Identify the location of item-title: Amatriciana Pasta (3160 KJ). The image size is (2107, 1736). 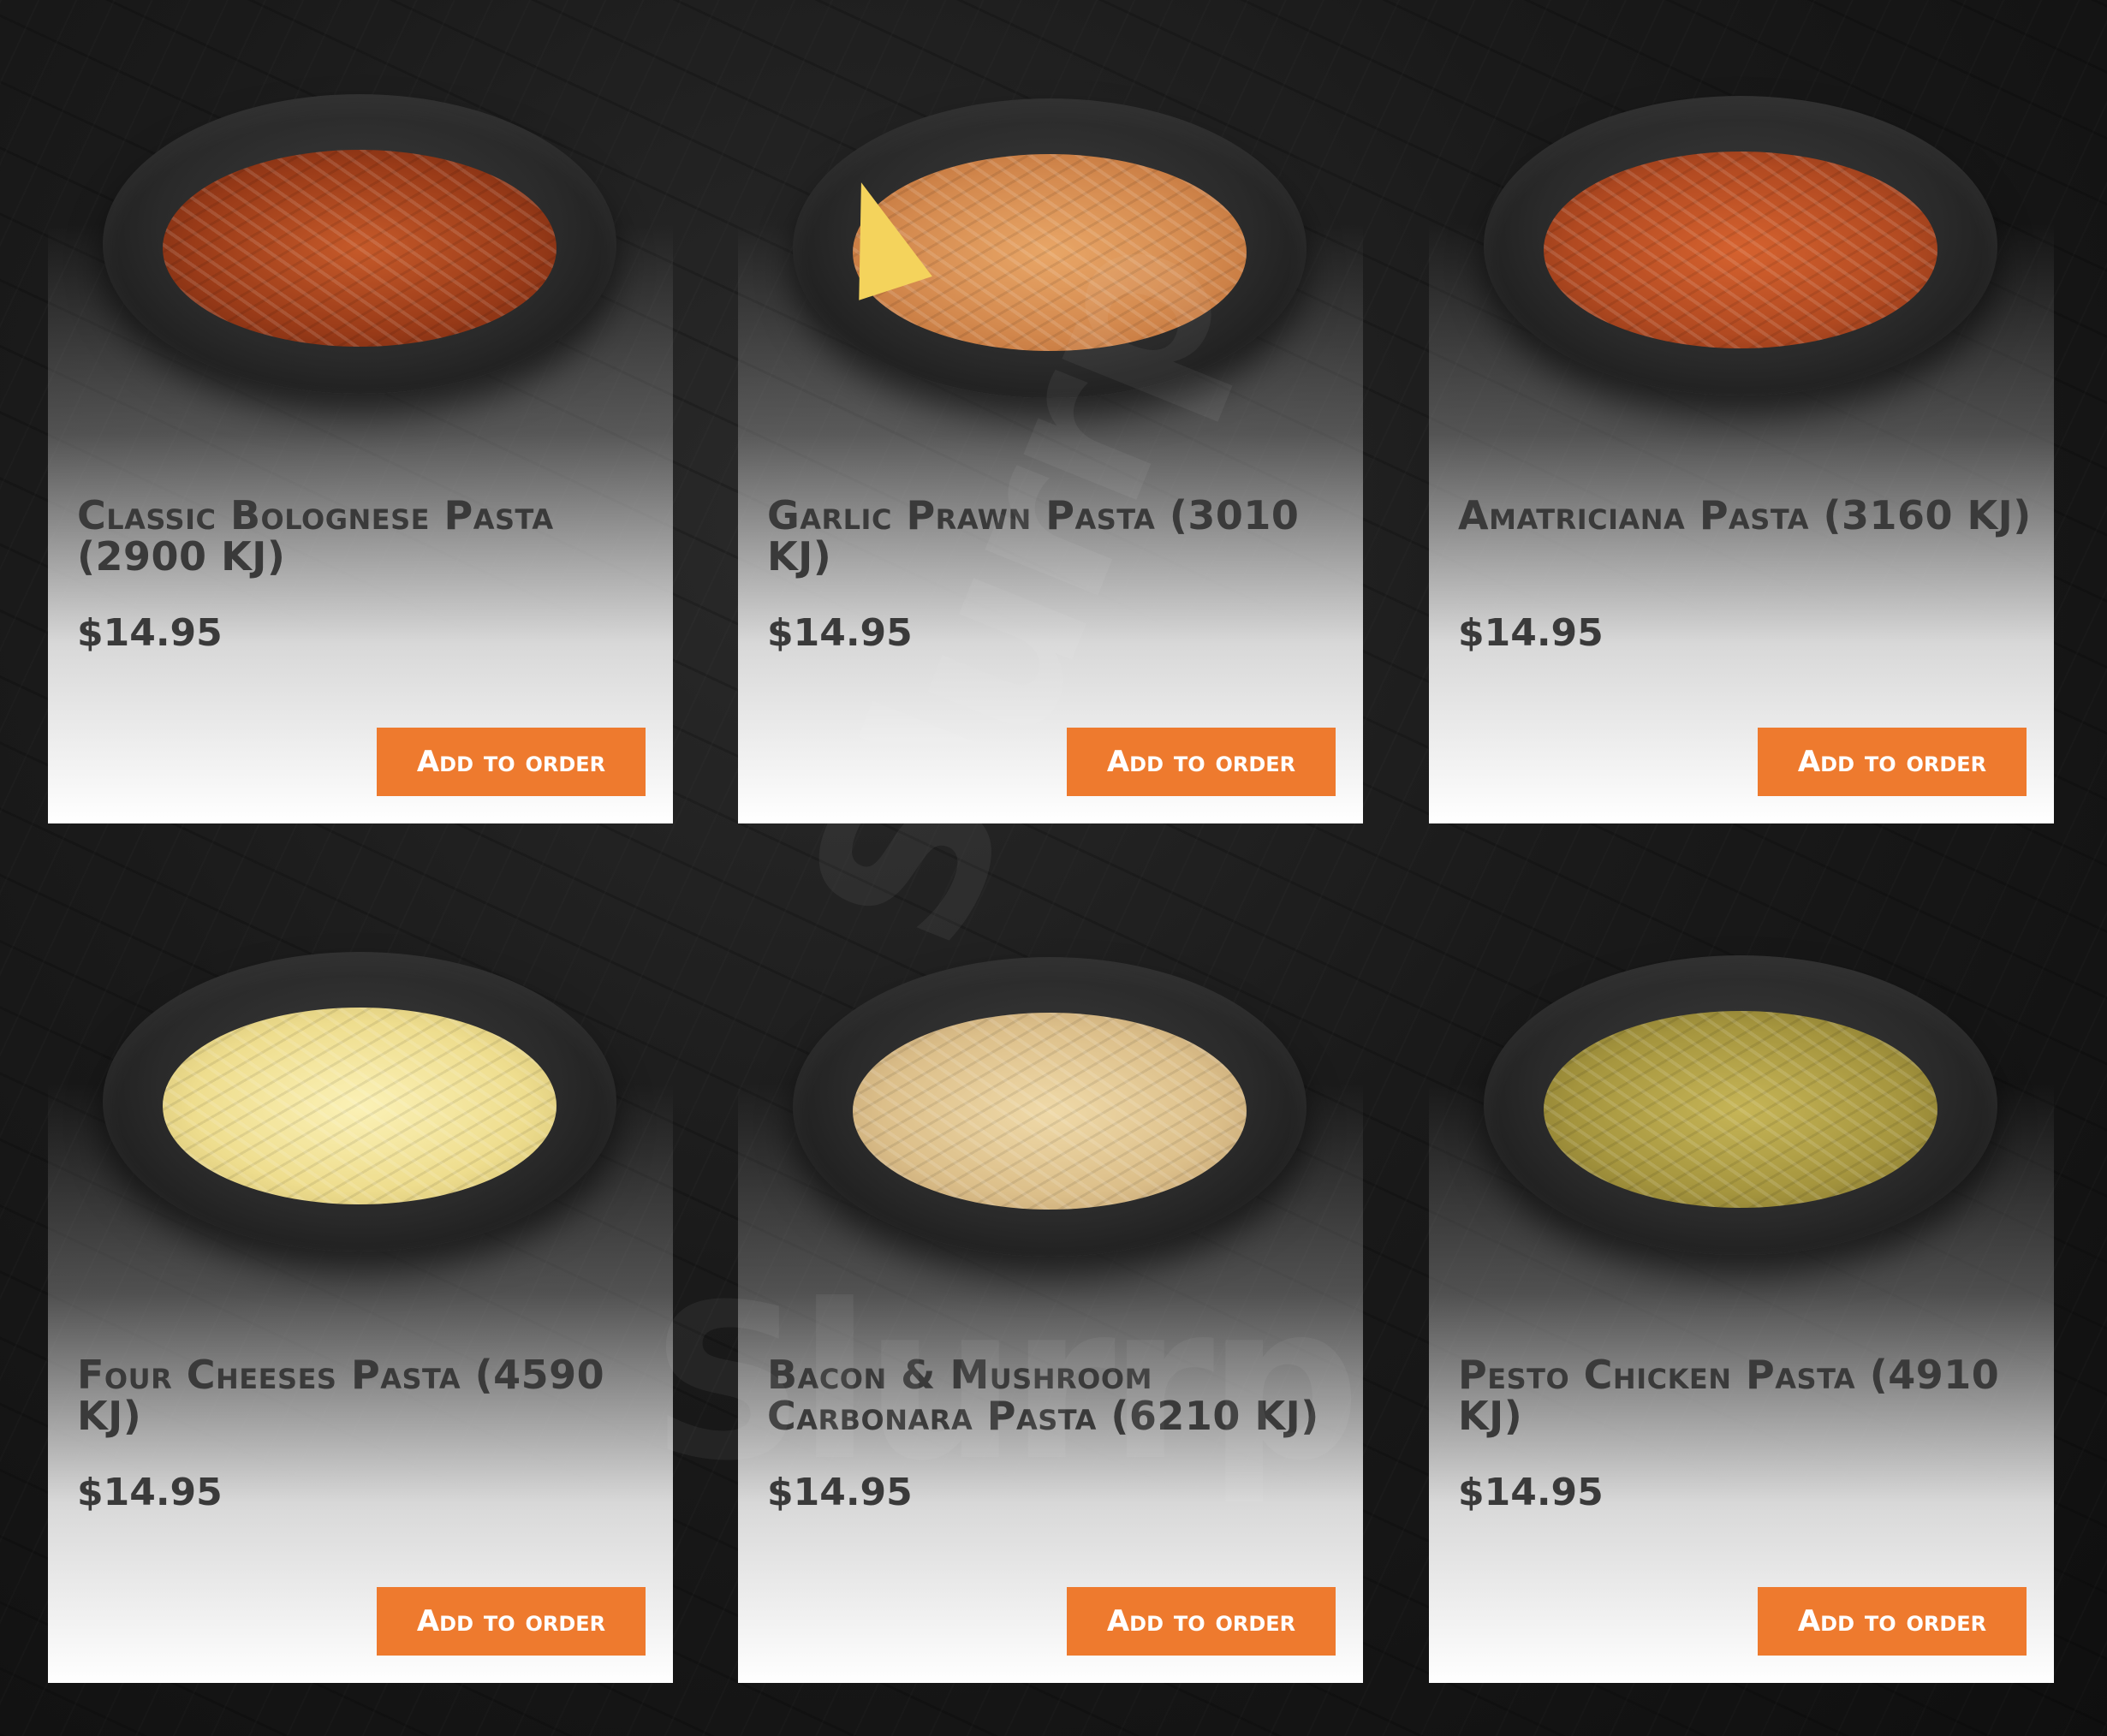
(1745, 515).